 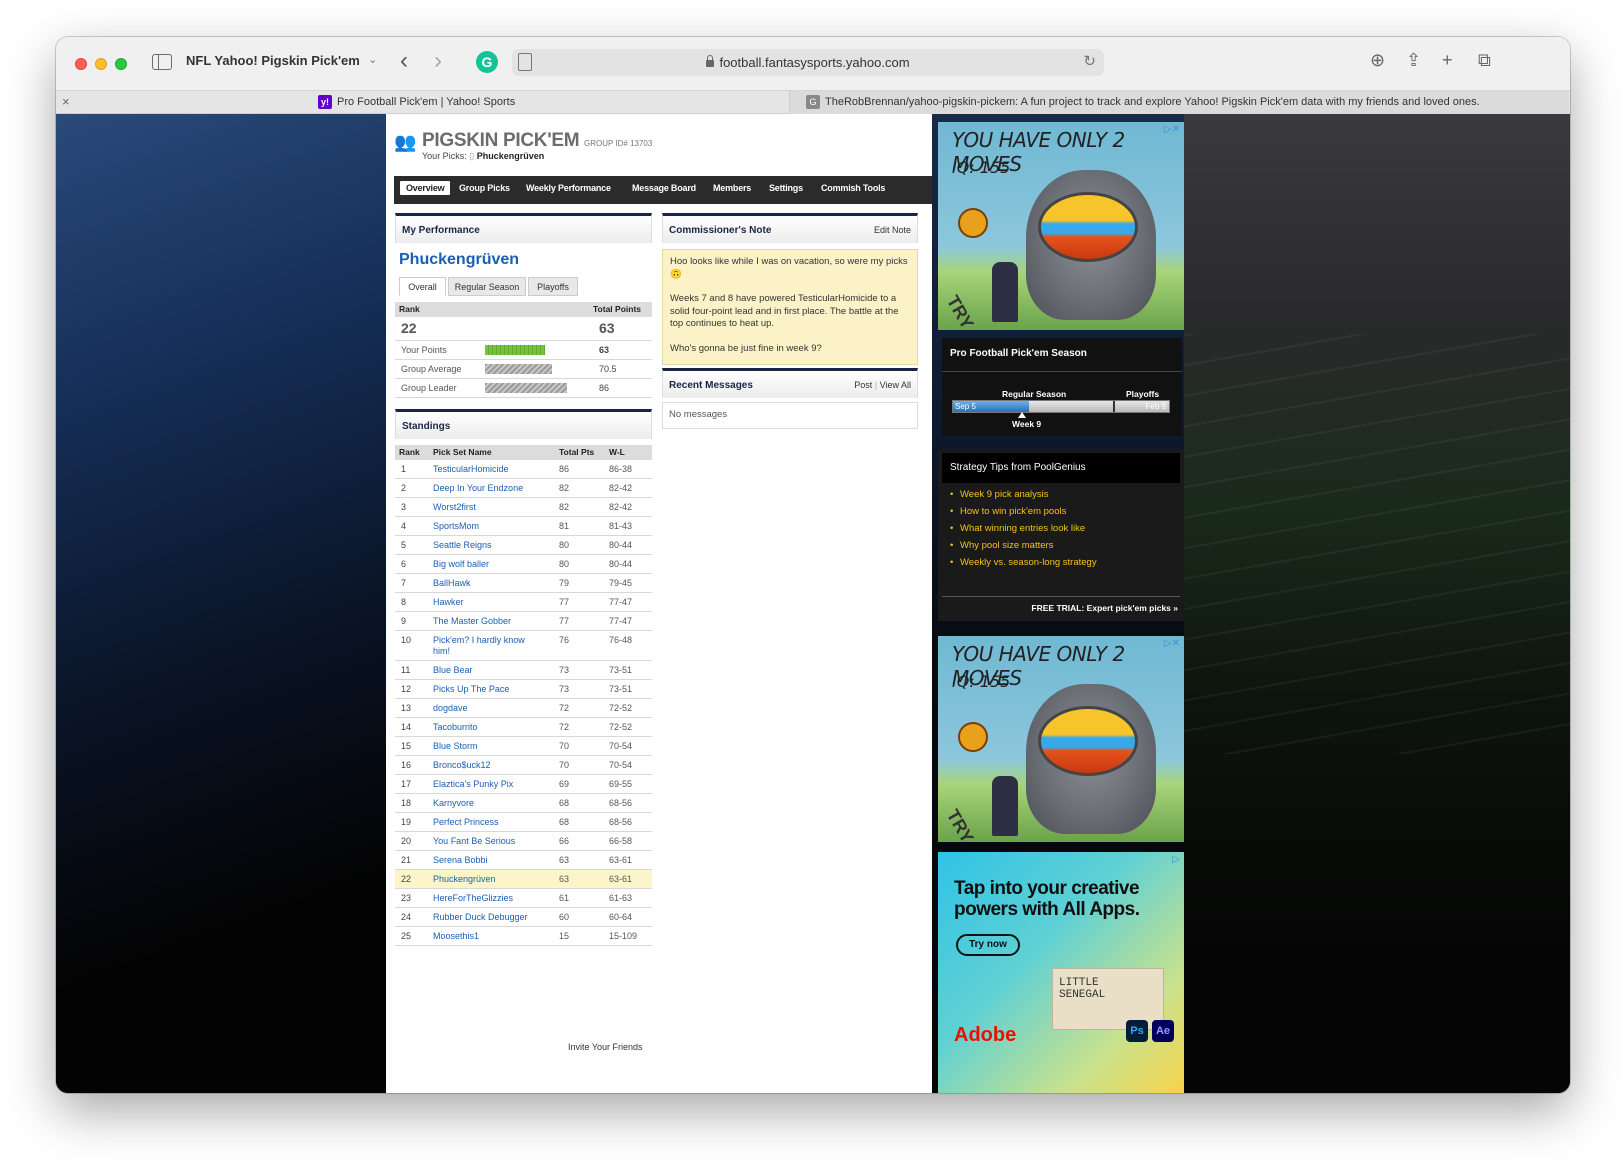 I want to click on pick-set-name-link: Hawker, so click(x=488, y=602).